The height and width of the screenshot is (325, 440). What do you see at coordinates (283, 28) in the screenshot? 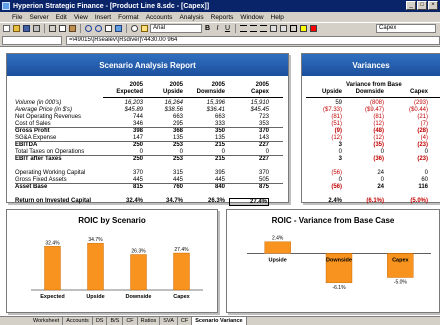
I see `percent-icon` at bounding box center [283, 28].